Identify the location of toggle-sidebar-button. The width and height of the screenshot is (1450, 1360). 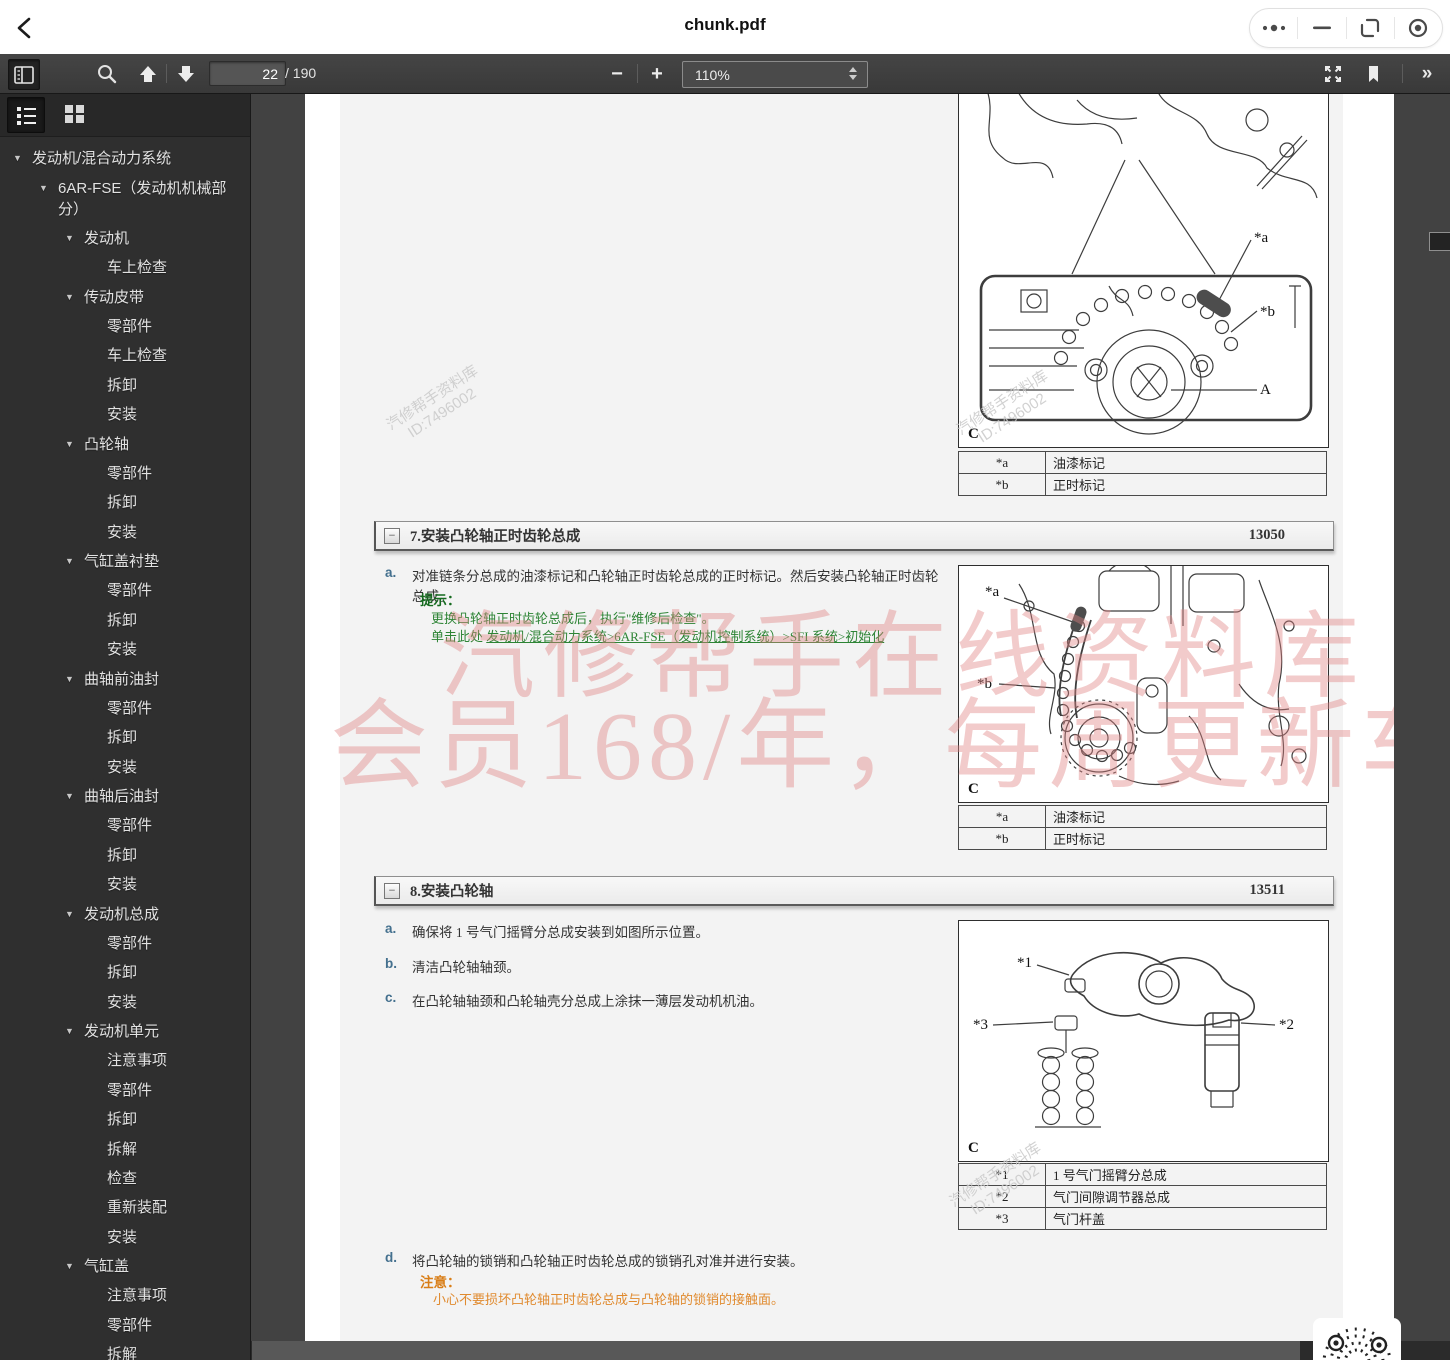
(24, 74).